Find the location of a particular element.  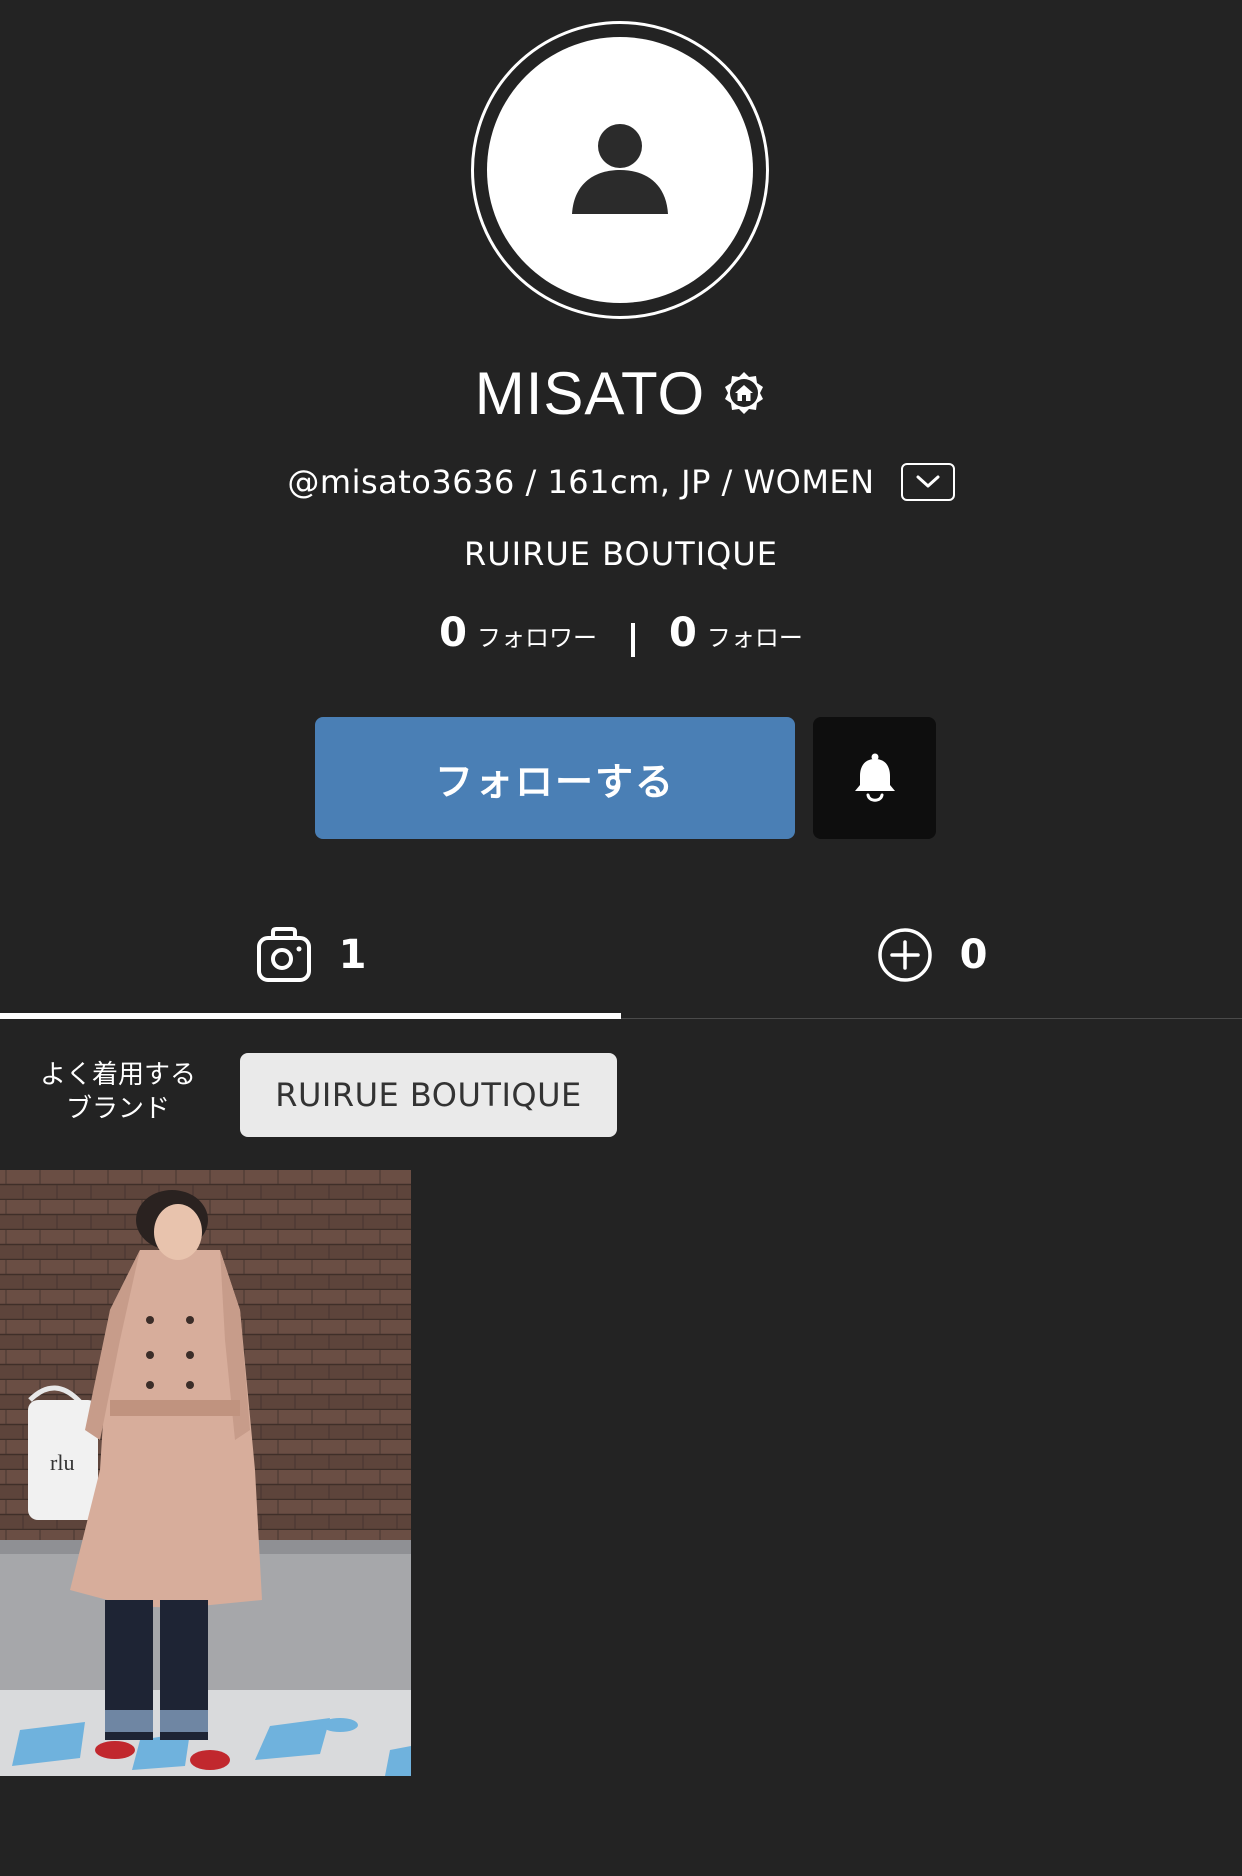

profile-name-row: MISATO is located at coordinates (621, 393).